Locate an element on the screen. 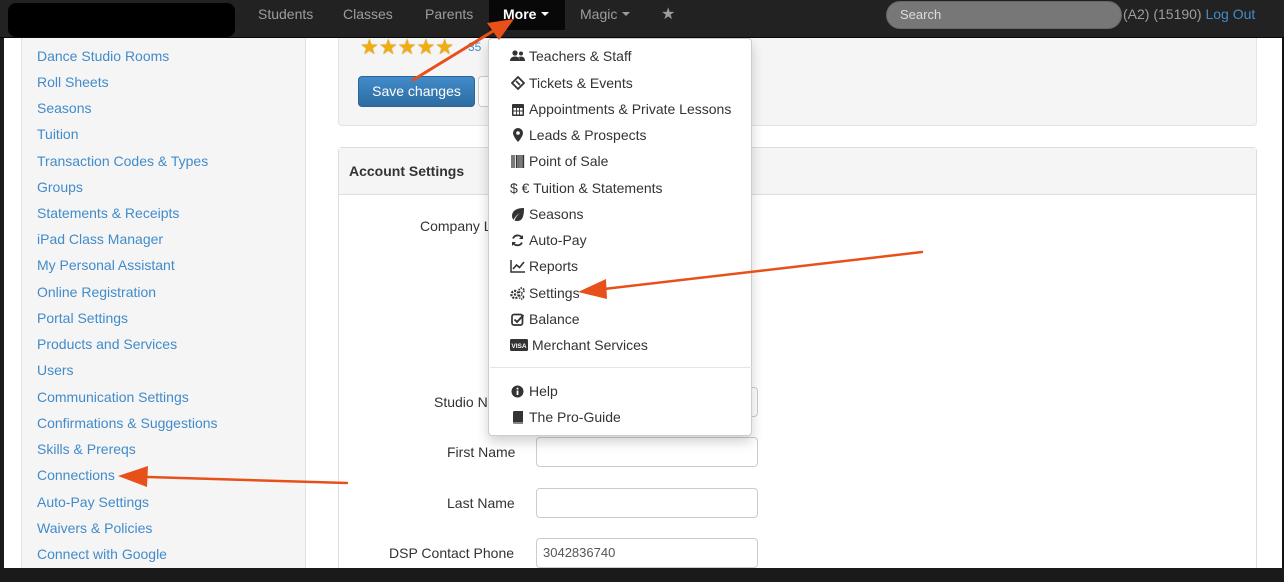  sidebar-item-statements-receipts: Statements & Receipts is located at coordinates (108, 213).